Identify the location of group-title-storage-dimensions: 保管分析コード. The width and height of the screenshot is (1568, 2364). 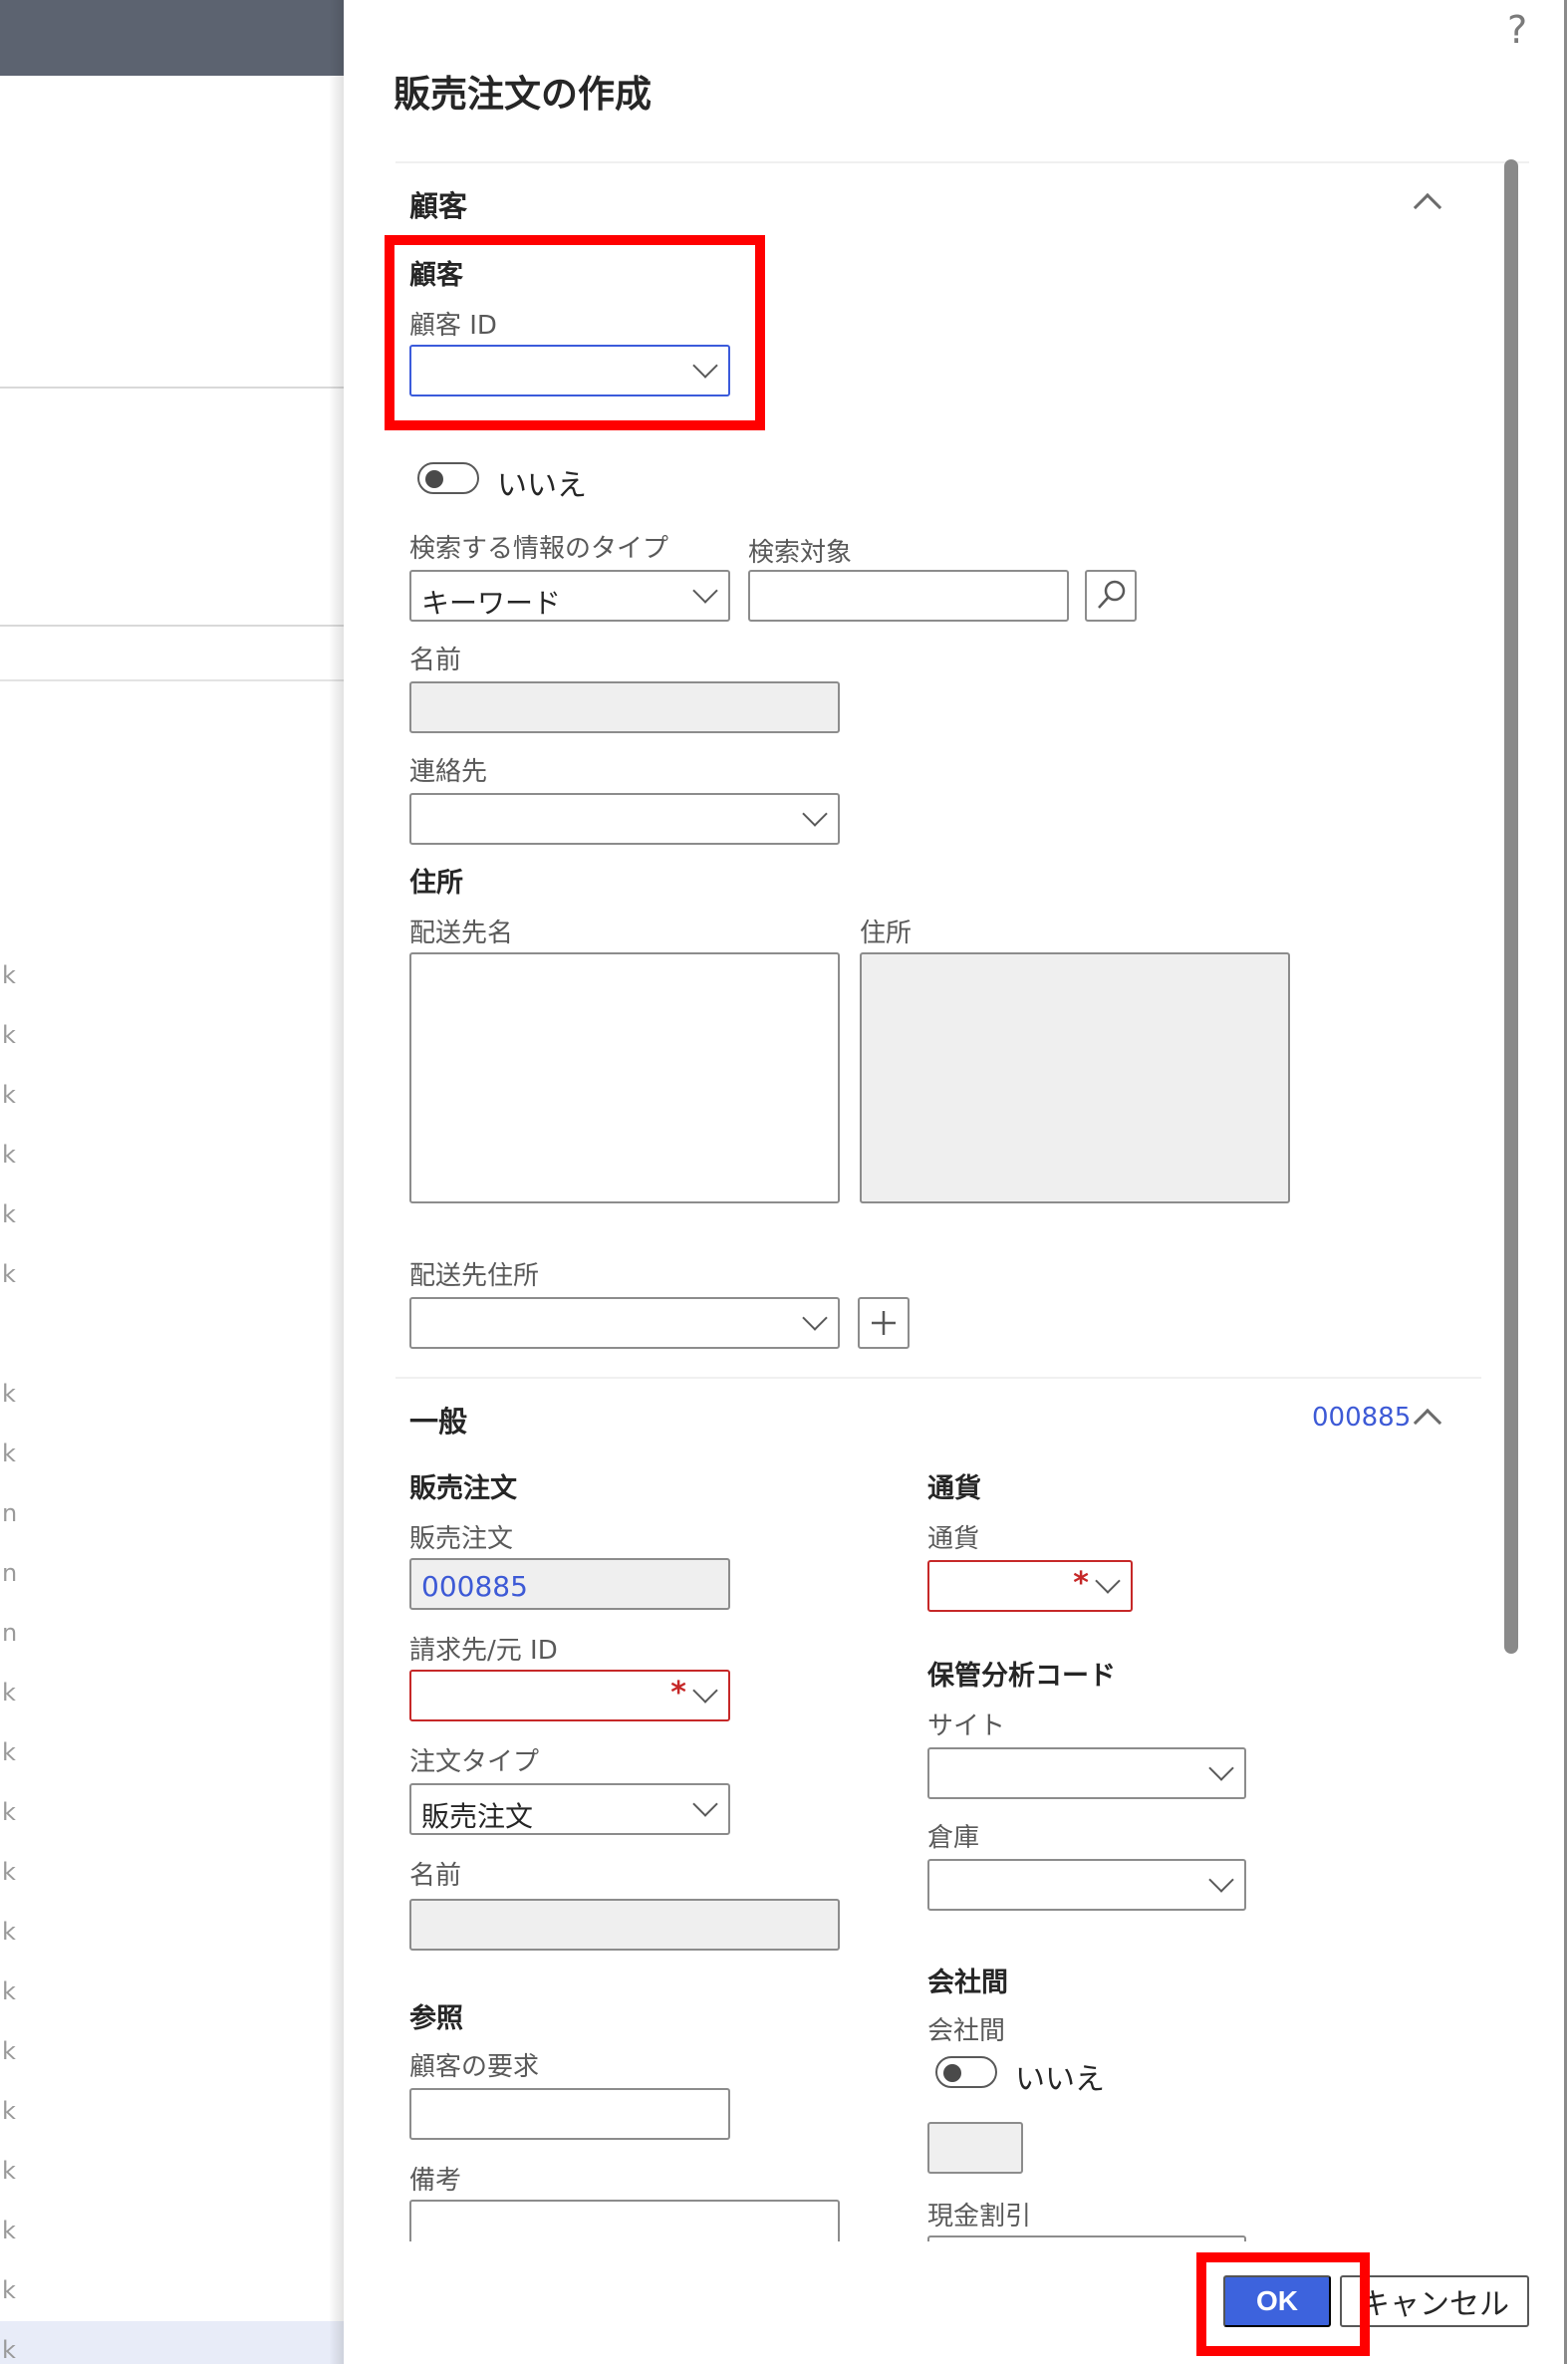
(1021, 1677).